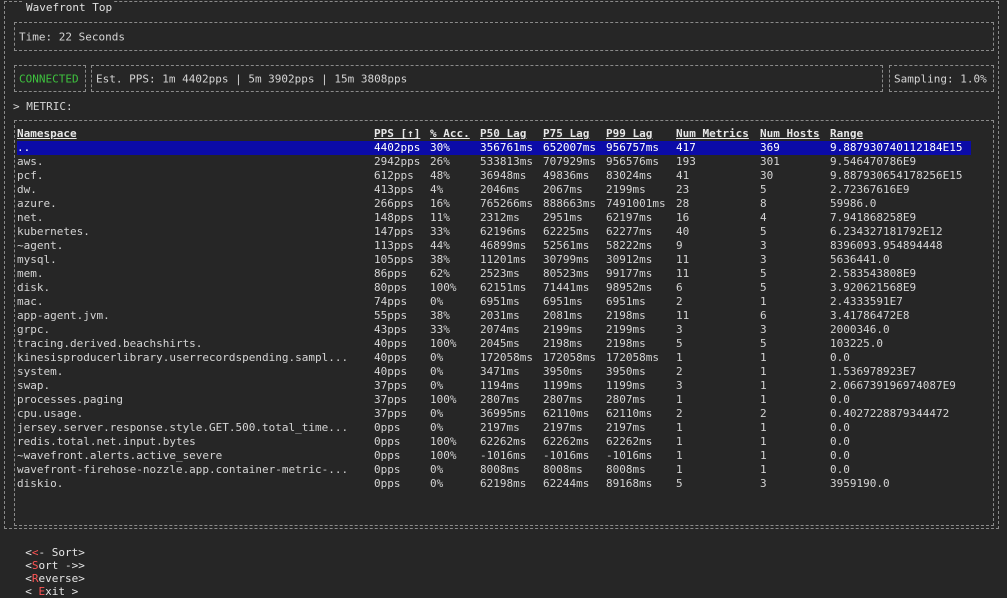 The width and height of the screenshot is (1007, 598). I want to click on cell-namespace: aws., so click(30, 161).